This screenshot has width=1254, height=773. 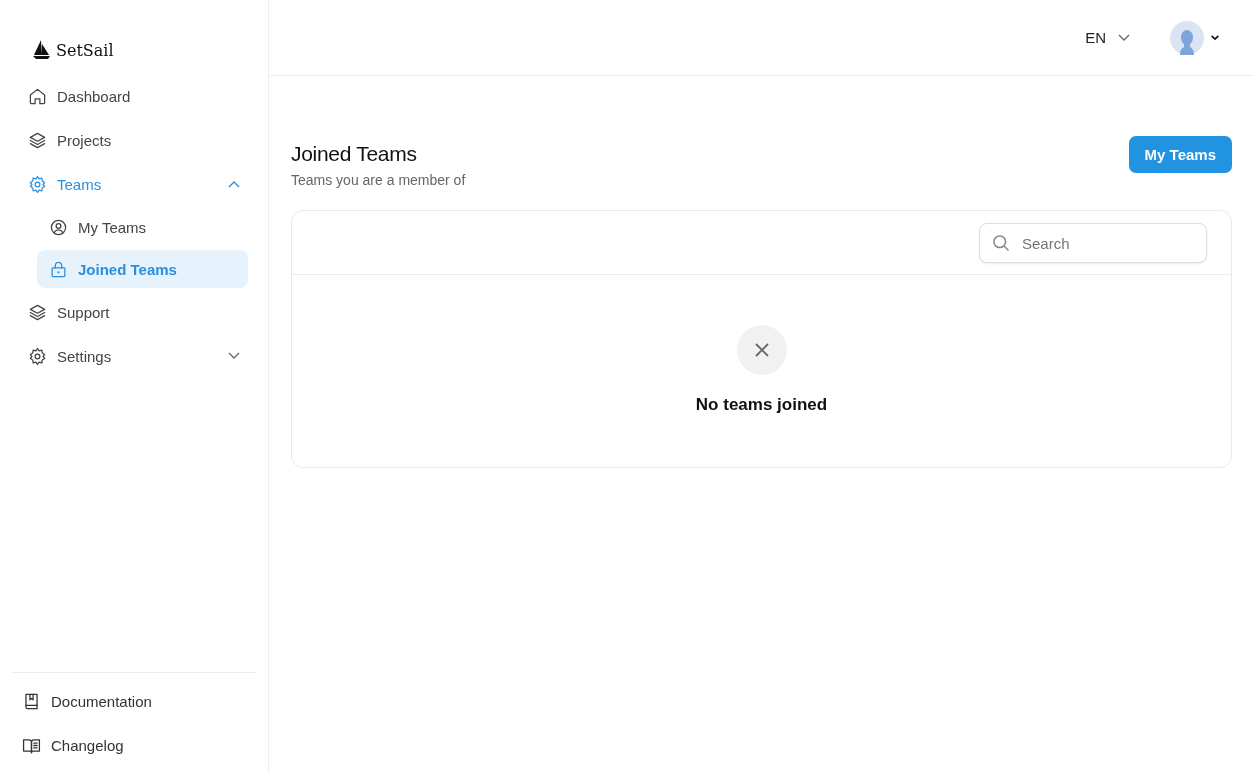 What do you see at coordinates (58, 227) in the screenshot?
I see `user-circle-icon` at bounding box center [58, 227].